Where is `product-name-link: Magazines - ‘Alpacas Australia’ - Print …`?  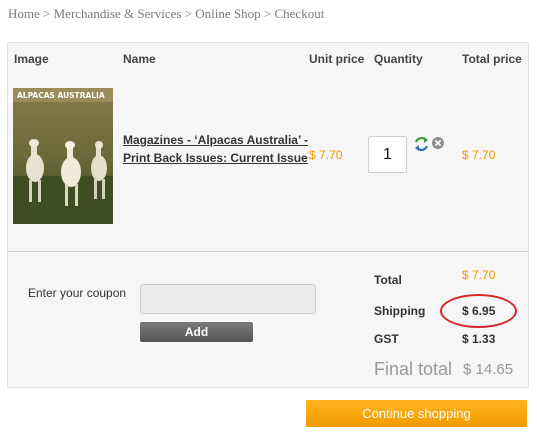
product-name-link: Magazines - ‘Alpacas Australia’ - Print … is located at coordinates (215, 149).